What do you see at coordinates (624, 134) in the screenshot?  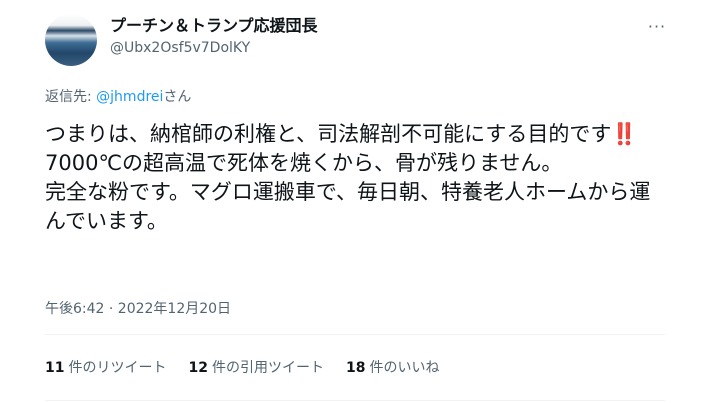 I see `double-exclamation-emoji-icon: ‼️` at bounding box center [624, 134].